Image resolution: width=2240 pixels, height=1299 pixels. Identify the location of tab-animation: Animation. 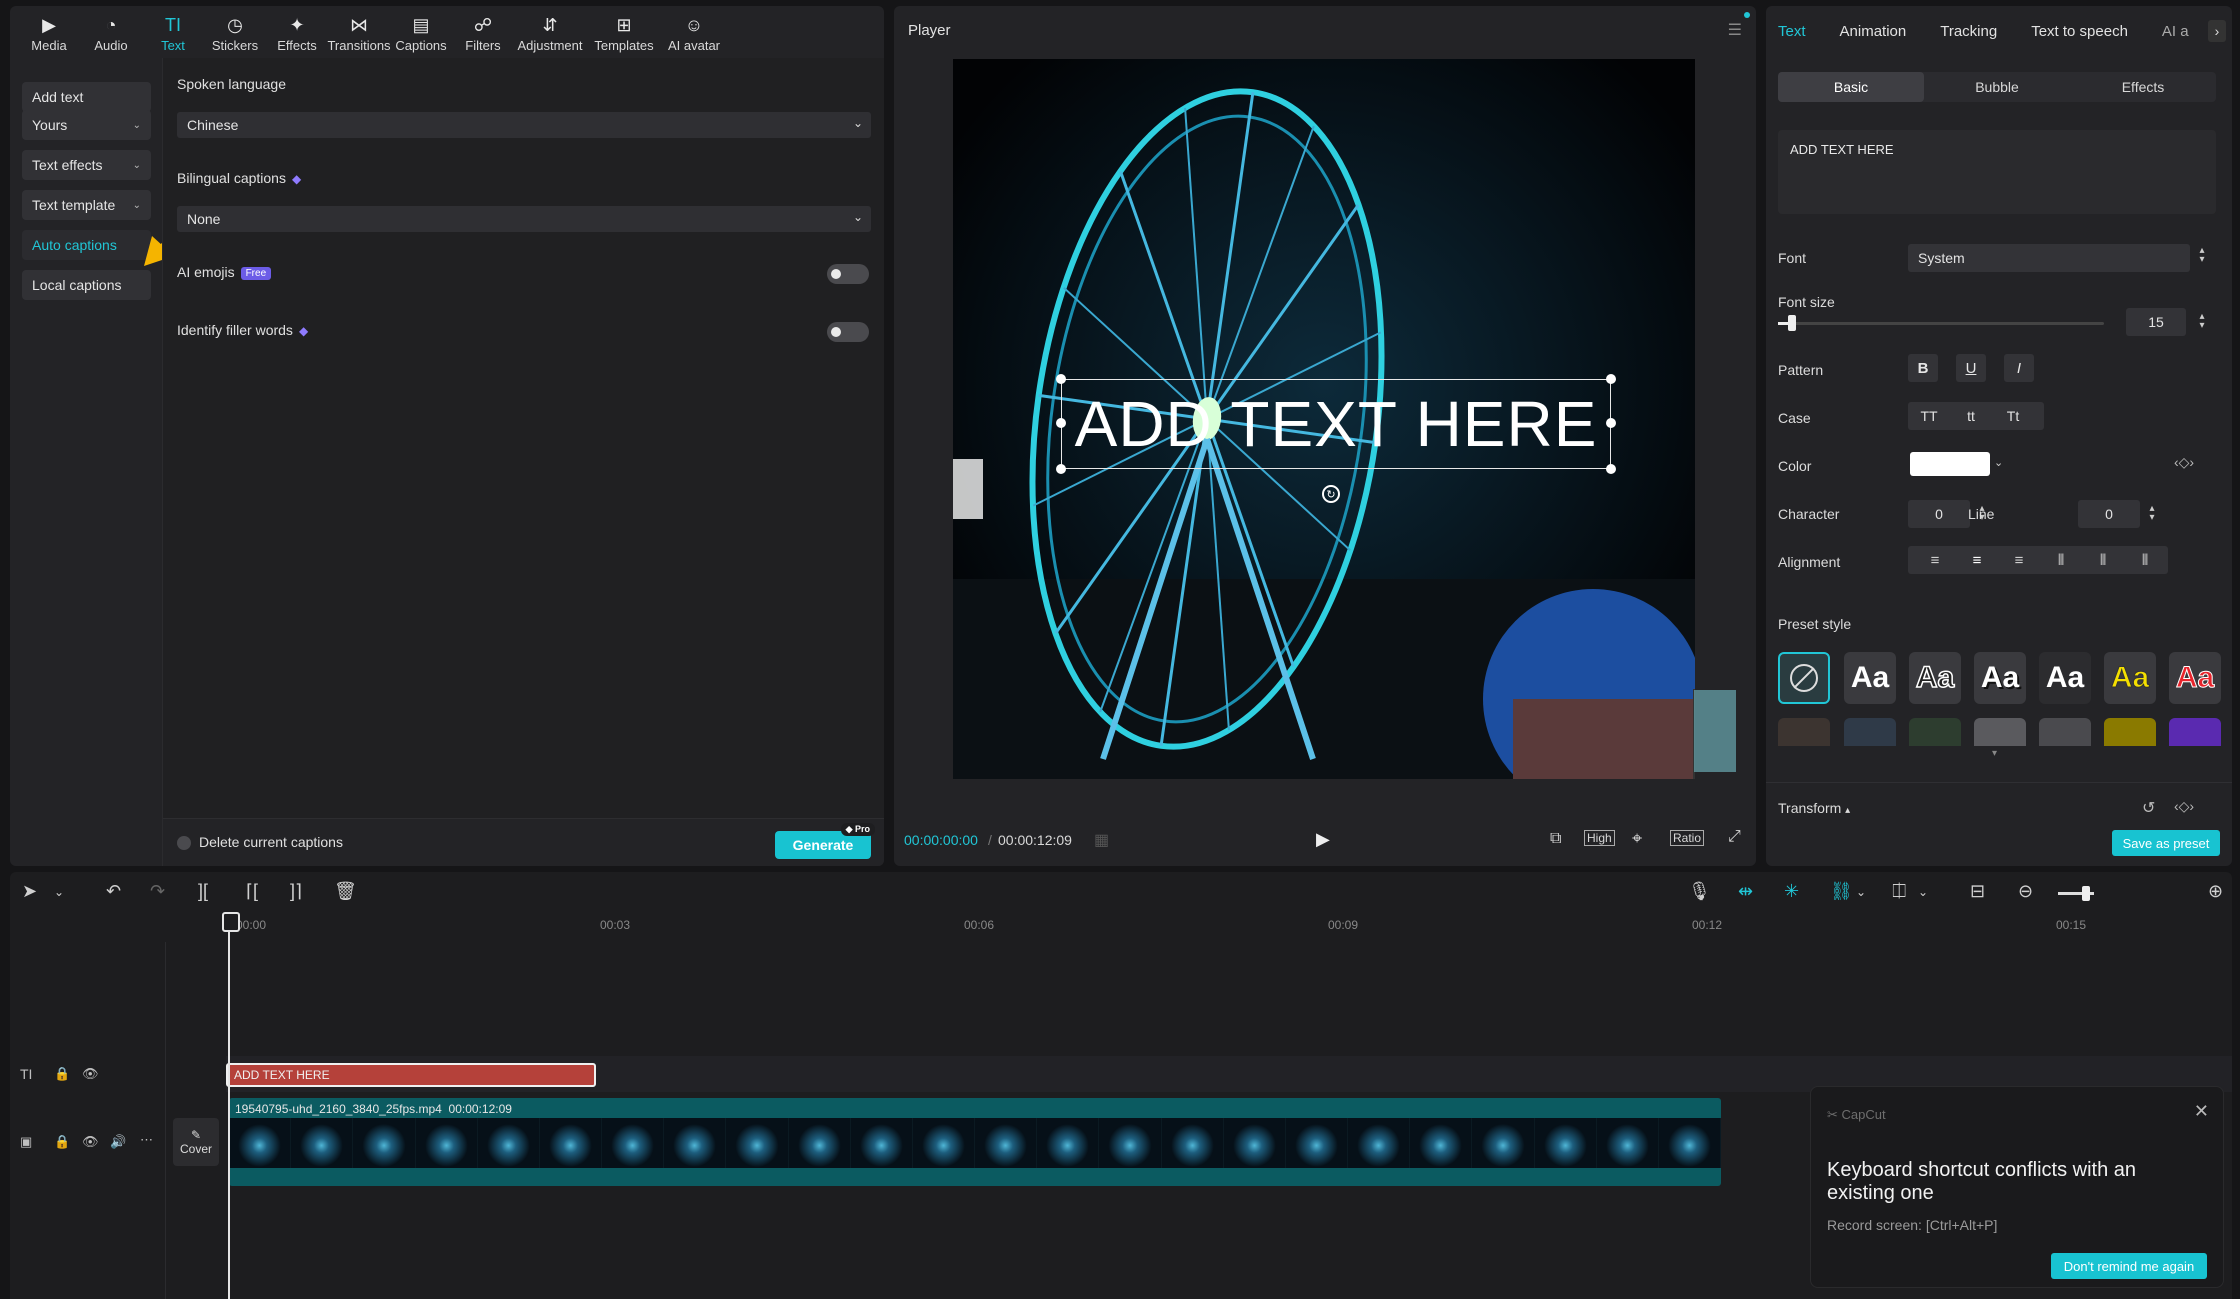
(1873, 31).